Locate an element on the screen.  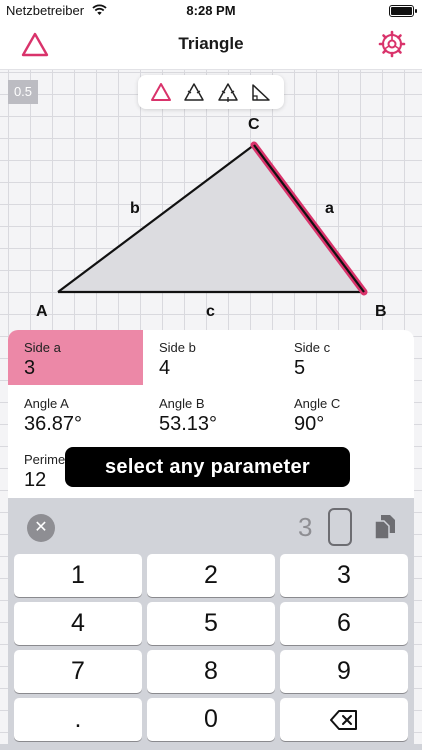
param-label: Side c is located at coordinates (312, 347).